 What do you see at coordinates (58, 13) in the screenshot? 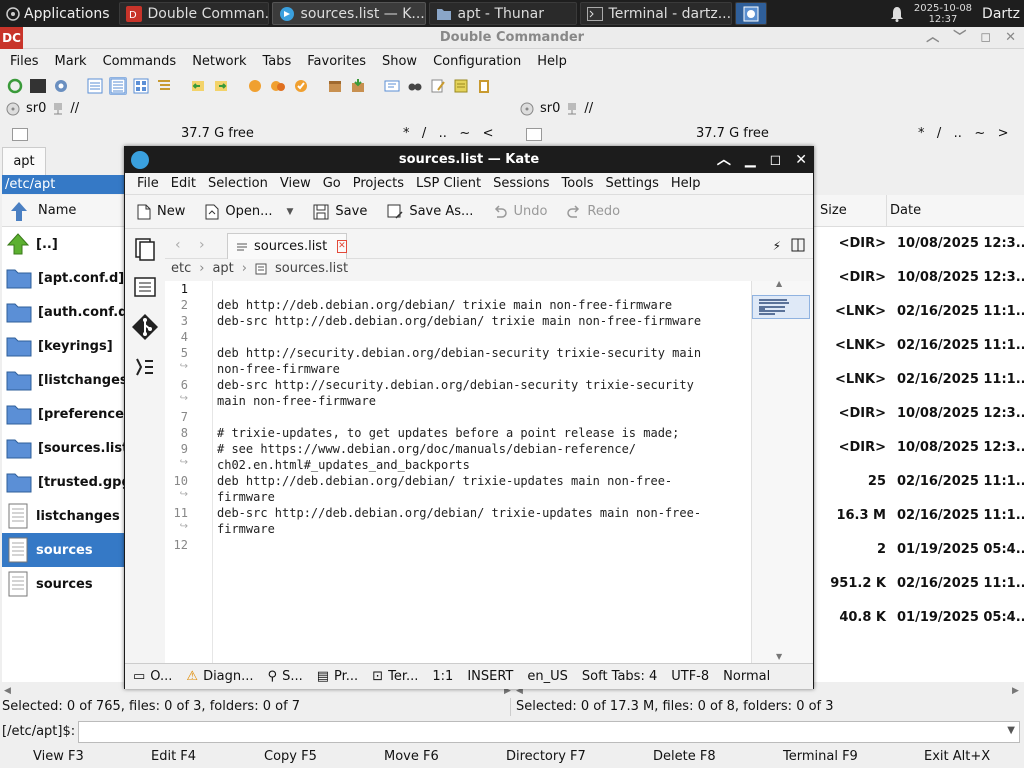
I see `applications-menu: Applications` at bounding box center [58, 13].